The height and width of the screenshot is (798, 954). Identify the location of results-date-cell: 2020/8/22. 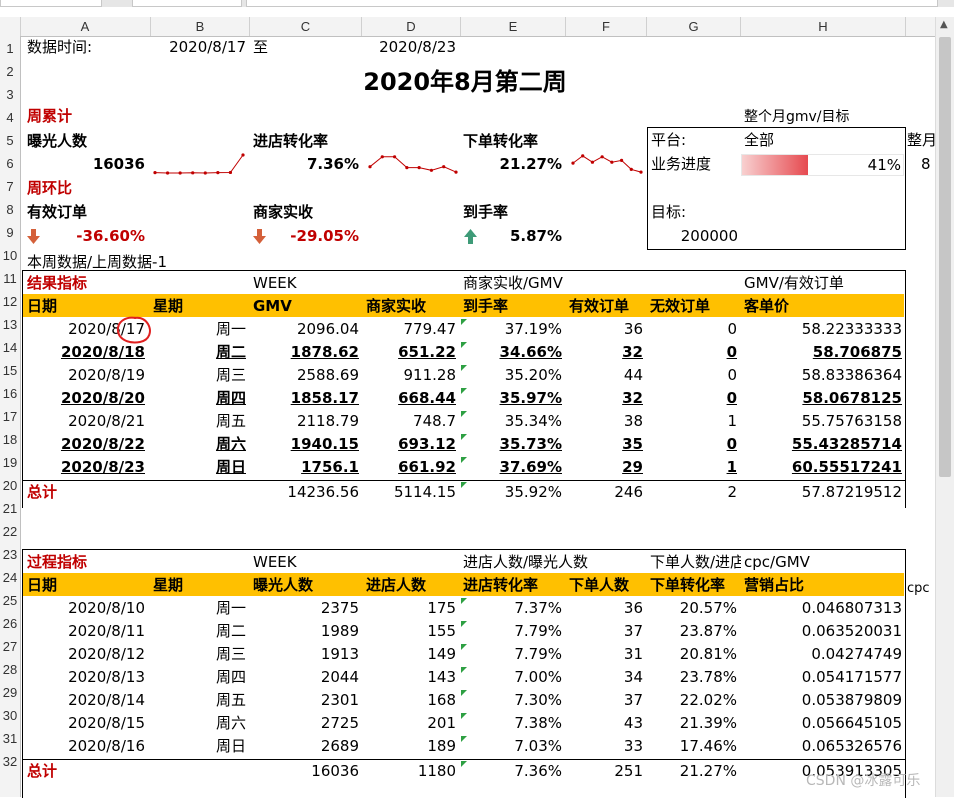
(83, 444).